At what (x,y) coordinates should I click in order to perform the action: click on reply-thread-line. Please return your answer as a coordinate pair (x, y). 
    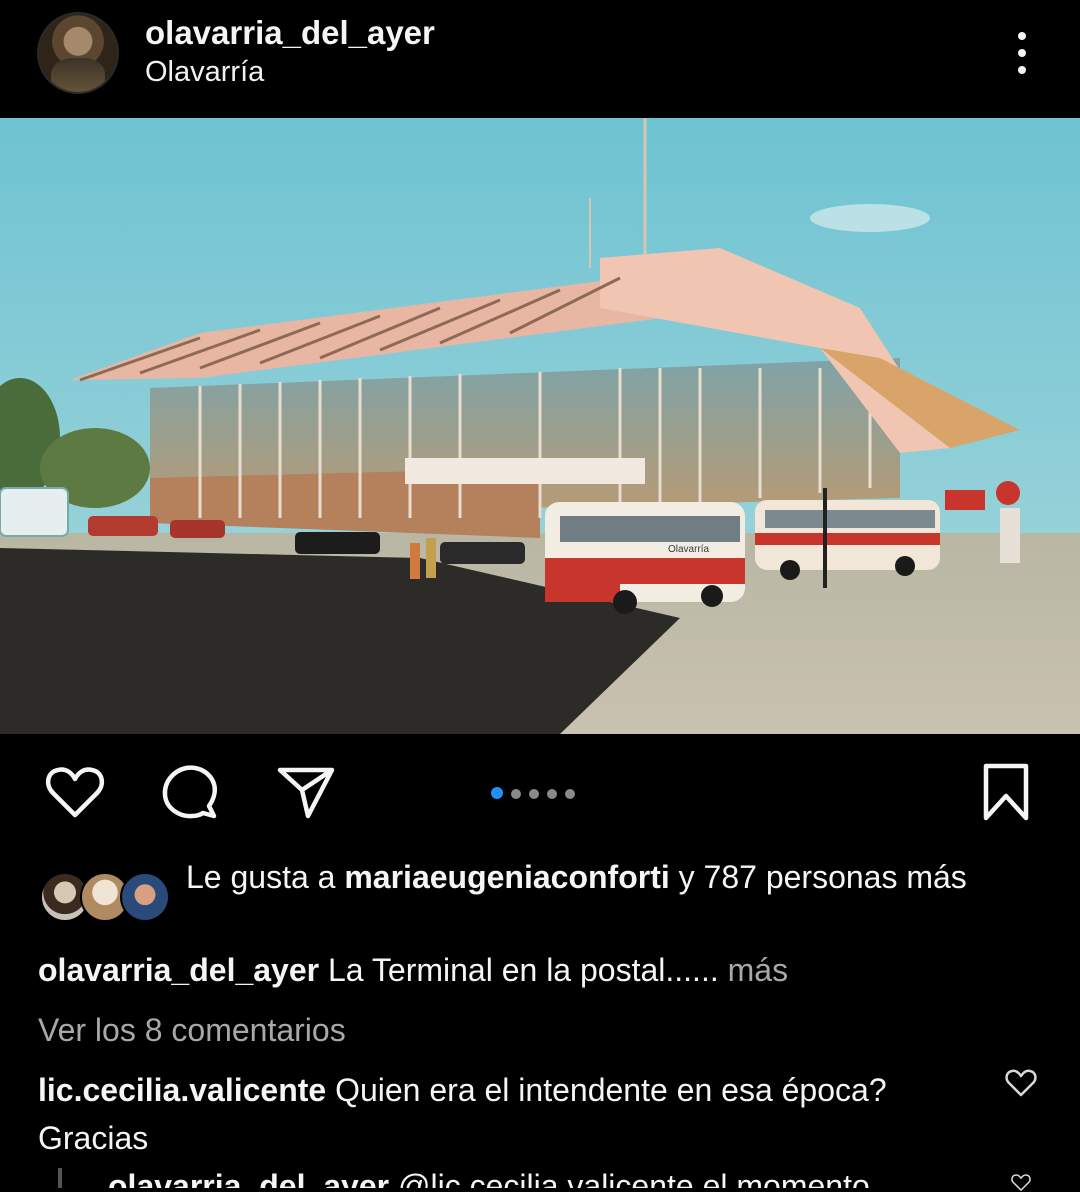
    Looking at the image, I should click on (60, 1178).